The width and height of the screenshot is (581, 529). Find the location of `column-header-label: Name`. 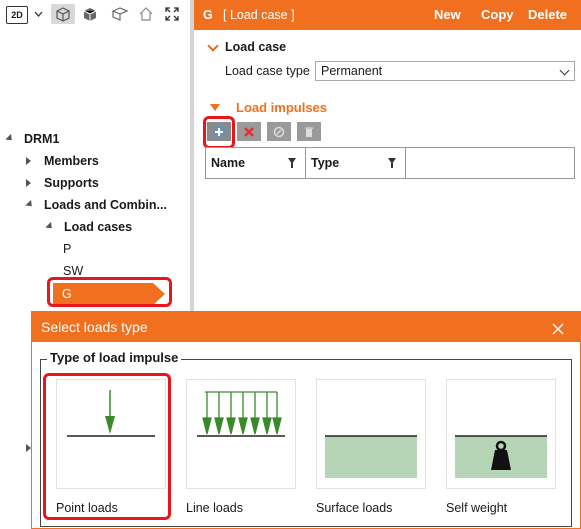

column-header-label: Name is located at coordinates (228, 163).